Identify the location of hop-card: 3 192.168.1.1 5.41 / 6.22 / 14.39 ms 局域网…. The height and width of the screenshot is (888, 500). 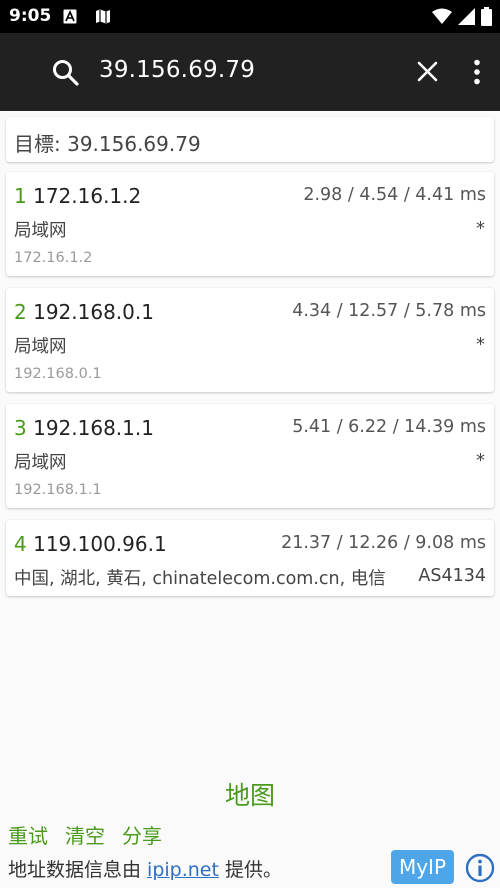
(250, 456).